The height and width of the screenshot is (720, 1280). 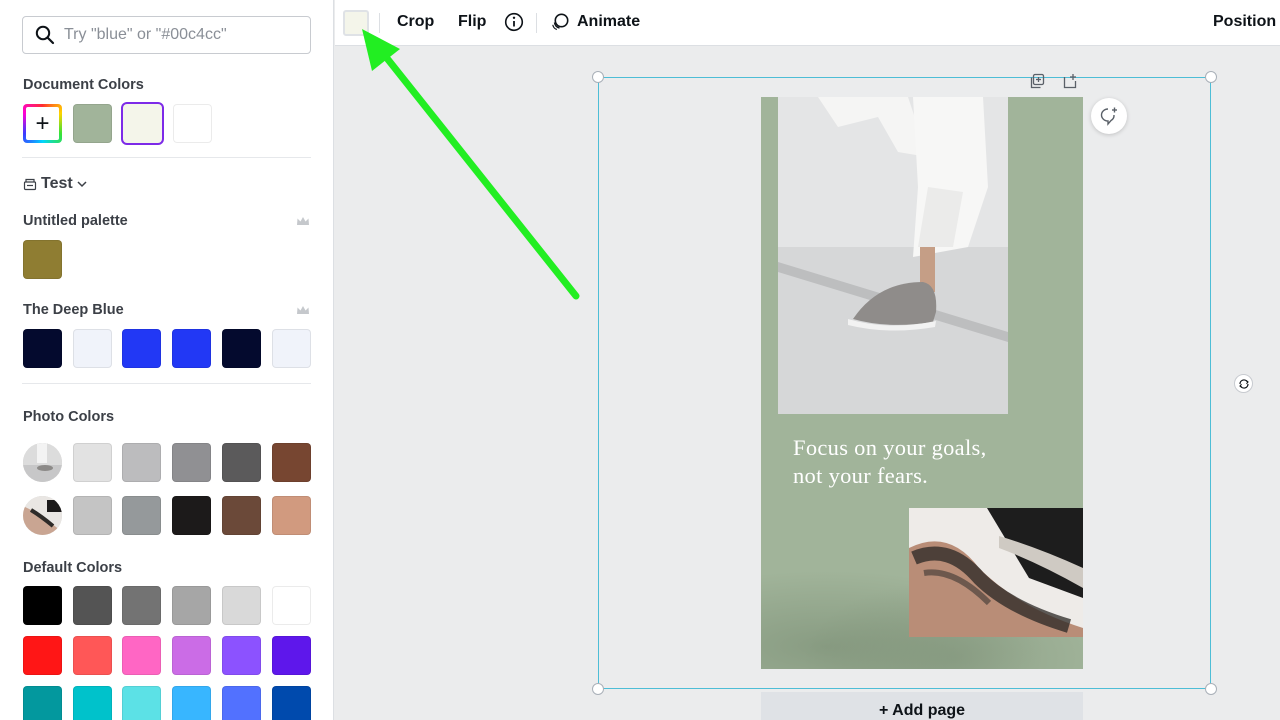 I want to click on brand-kit-label: Test, so click(x=57, y=183).